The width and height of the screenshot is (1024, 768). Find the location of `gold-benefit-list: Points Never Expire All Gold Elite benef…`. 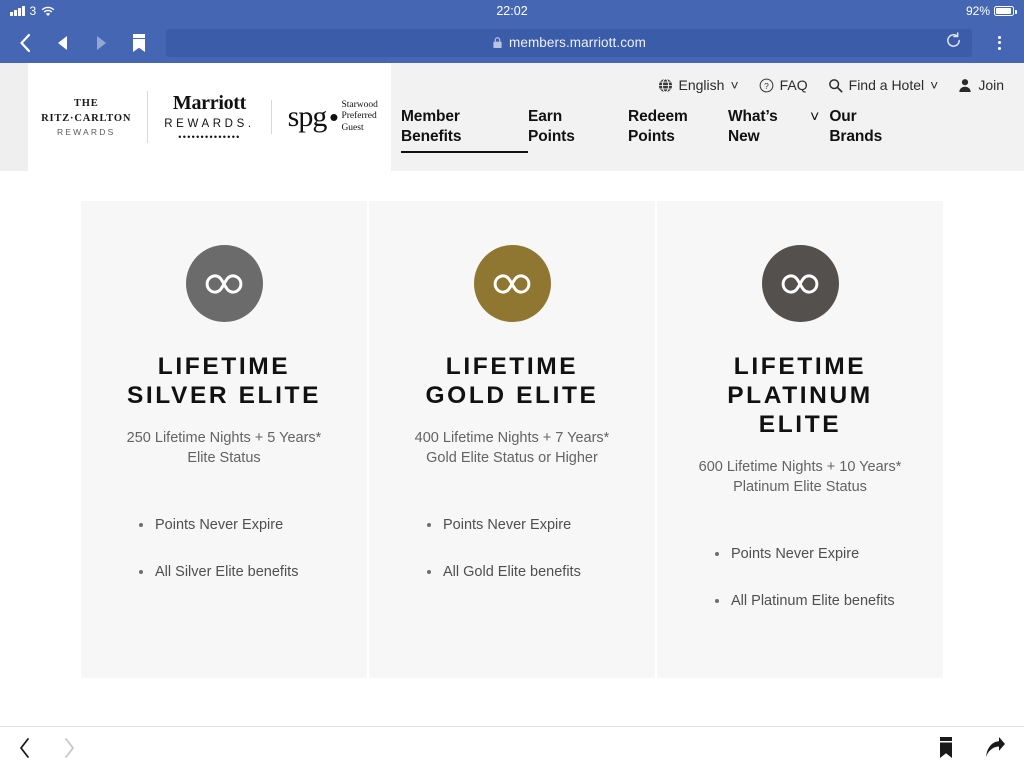

gold-benefit-list: Points Never Expire All Gold Elite benef… is located at coordinates (512, 562).